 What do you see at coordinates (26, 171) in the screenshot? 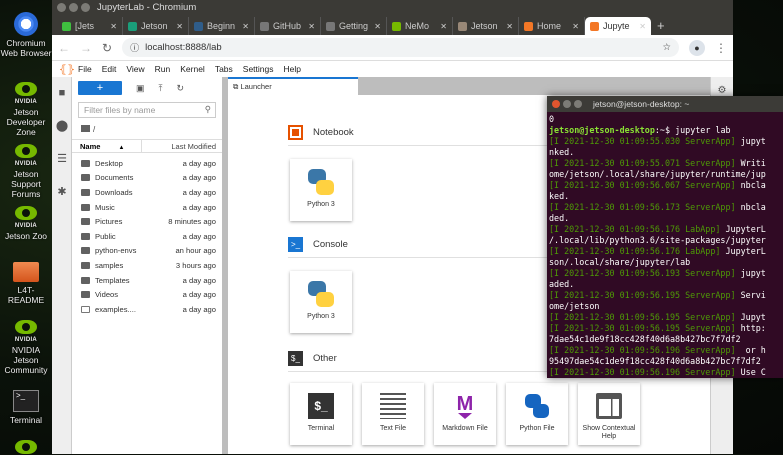
I see `desktop-icon-jetson-support-forums: NVIDIA Jetson Support Forums` at bounding box center [26, 171].